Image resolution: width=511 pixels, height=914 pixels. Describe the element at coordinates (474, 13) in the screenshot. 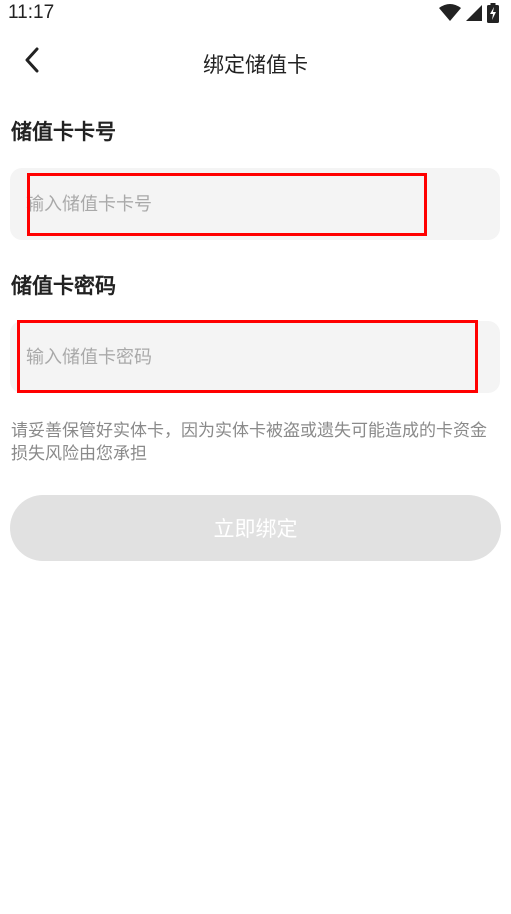

I see `signal-icon` at that location.